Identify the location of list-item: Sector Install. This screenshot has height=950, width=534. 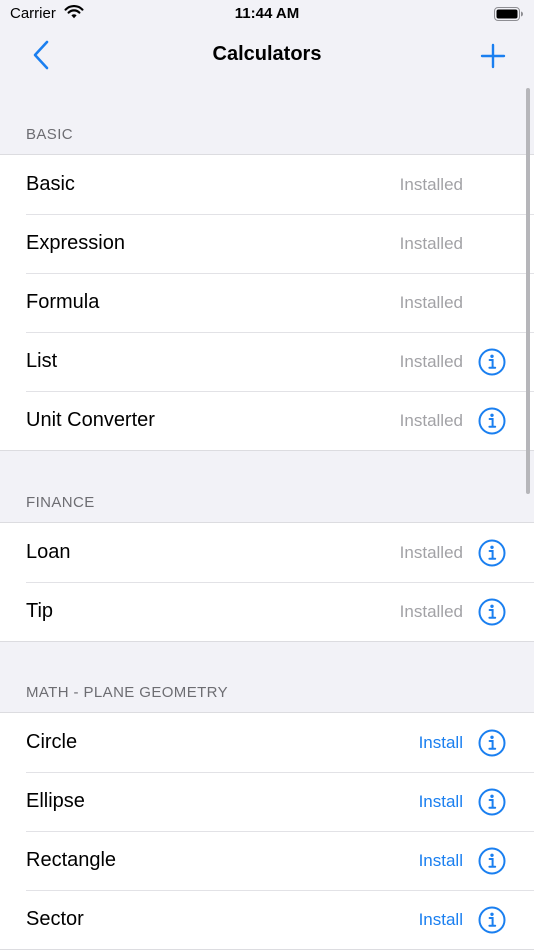
(267, 919).